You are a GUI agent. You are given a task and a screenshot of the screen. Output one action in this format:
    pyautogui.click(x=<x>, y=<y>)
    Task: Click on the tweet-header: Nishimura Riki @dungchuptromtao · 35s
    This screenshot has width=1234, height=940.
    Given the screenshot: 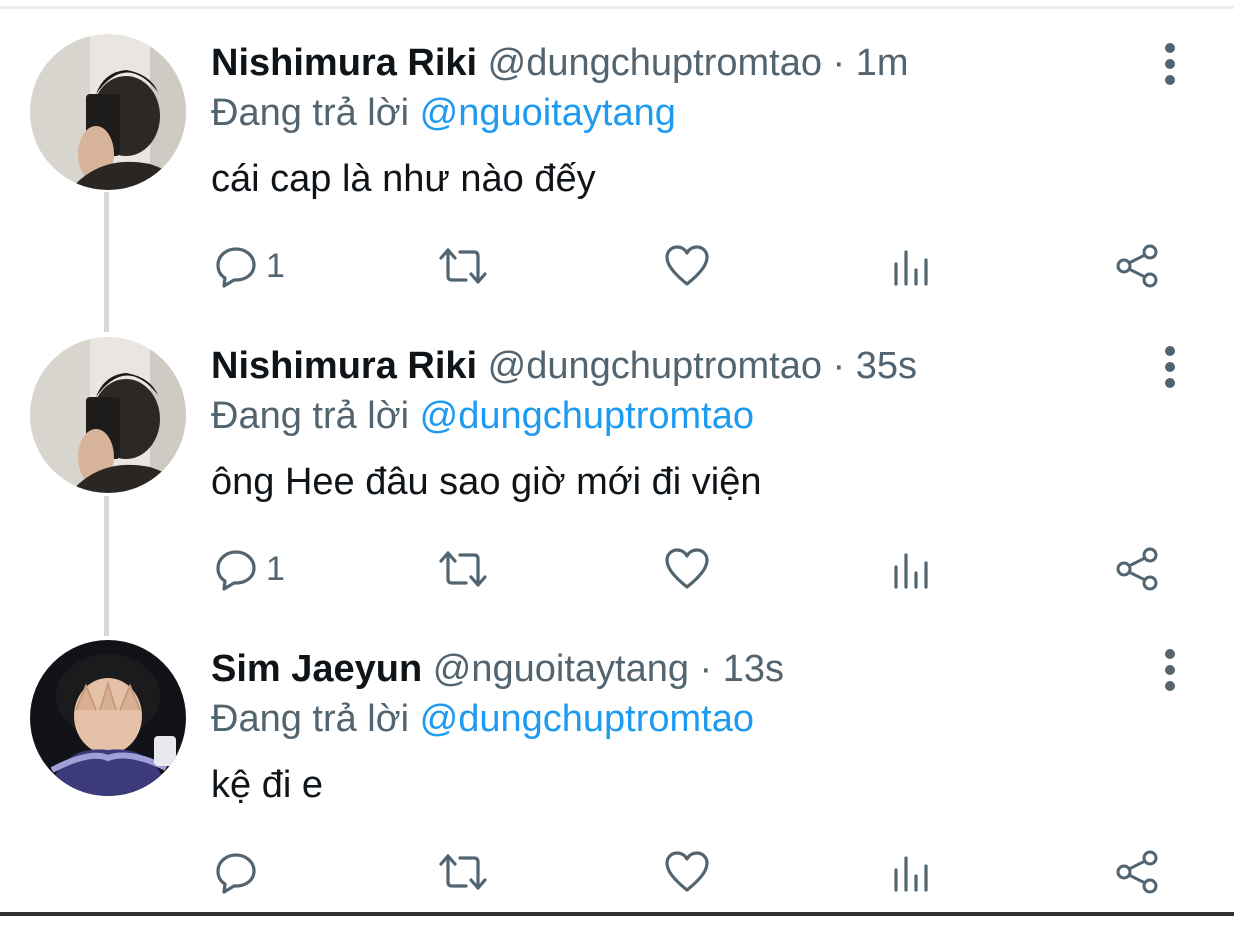 What is the action you would take?
    pyautogui.click(x=564, y=366)
    